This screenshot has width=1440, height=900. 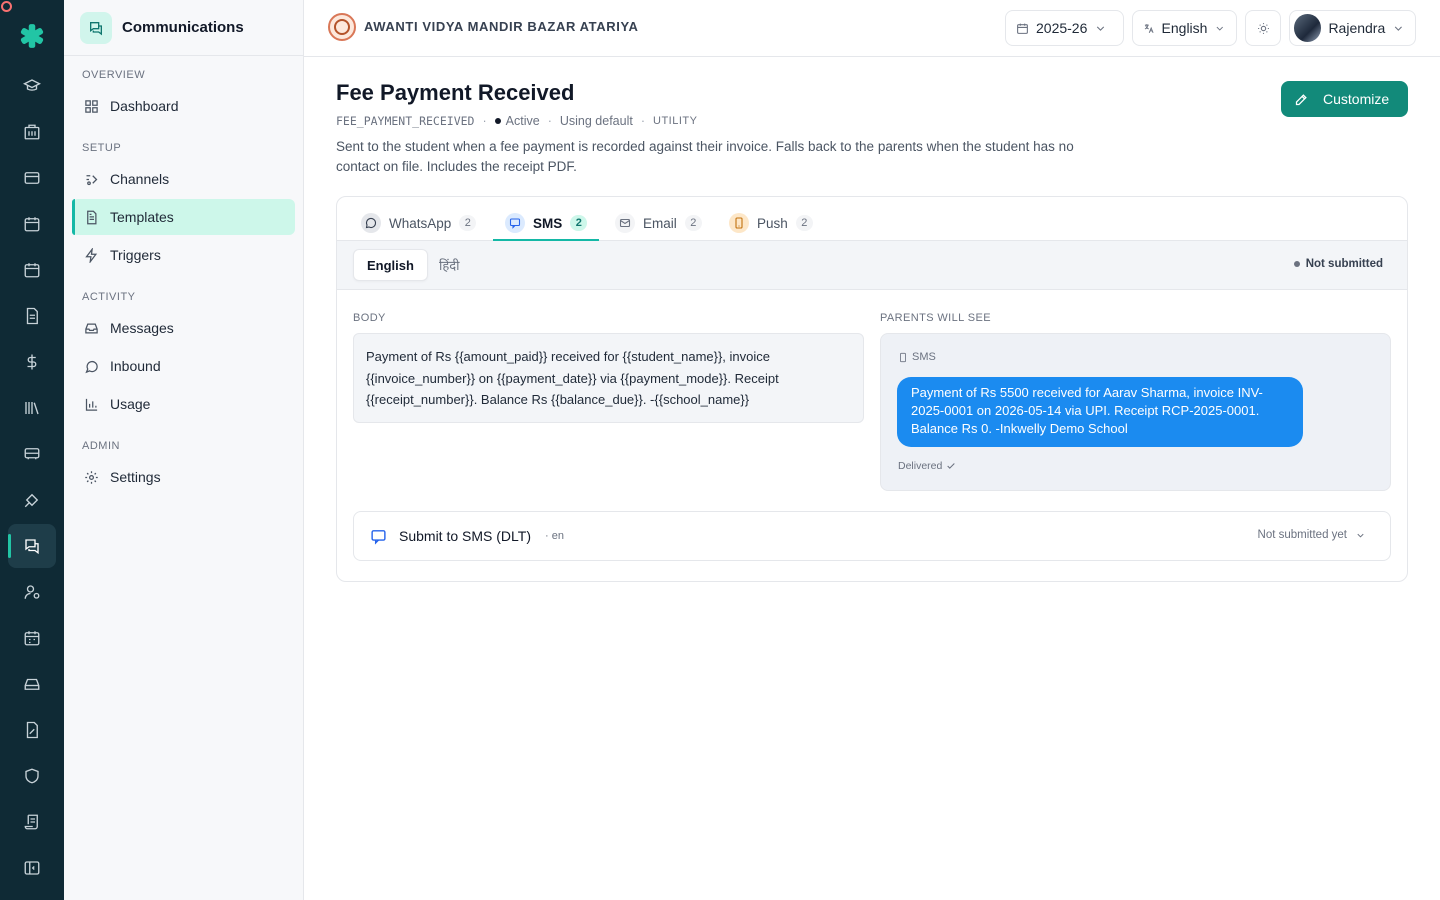 I want to click on preview-channel: SMS, so click(x=924, y=357).